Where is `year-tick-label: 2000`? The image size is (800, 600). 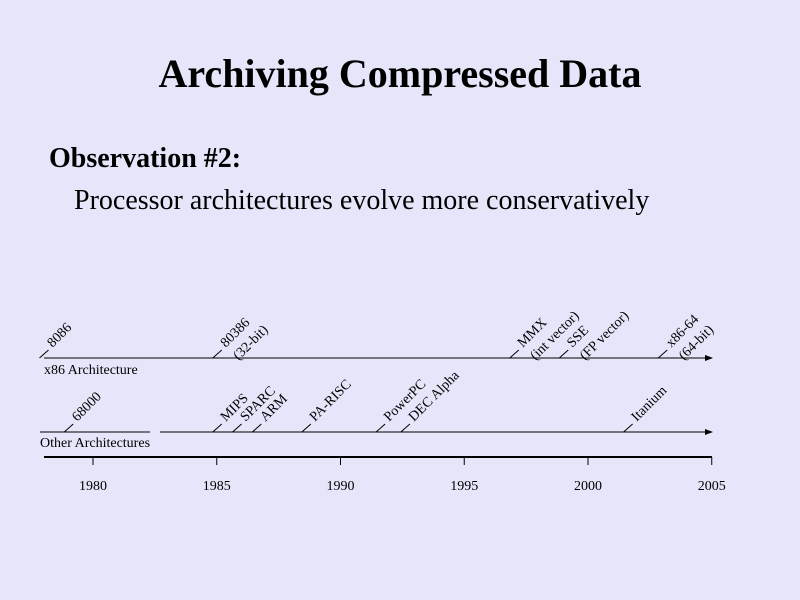 year-tick-label: 2000 is located at coordinates (588, 486).